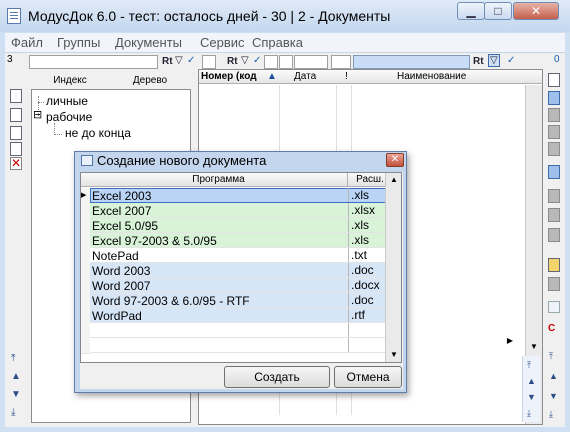  I want to click on tree-node: рабочие, so click(69, 117).